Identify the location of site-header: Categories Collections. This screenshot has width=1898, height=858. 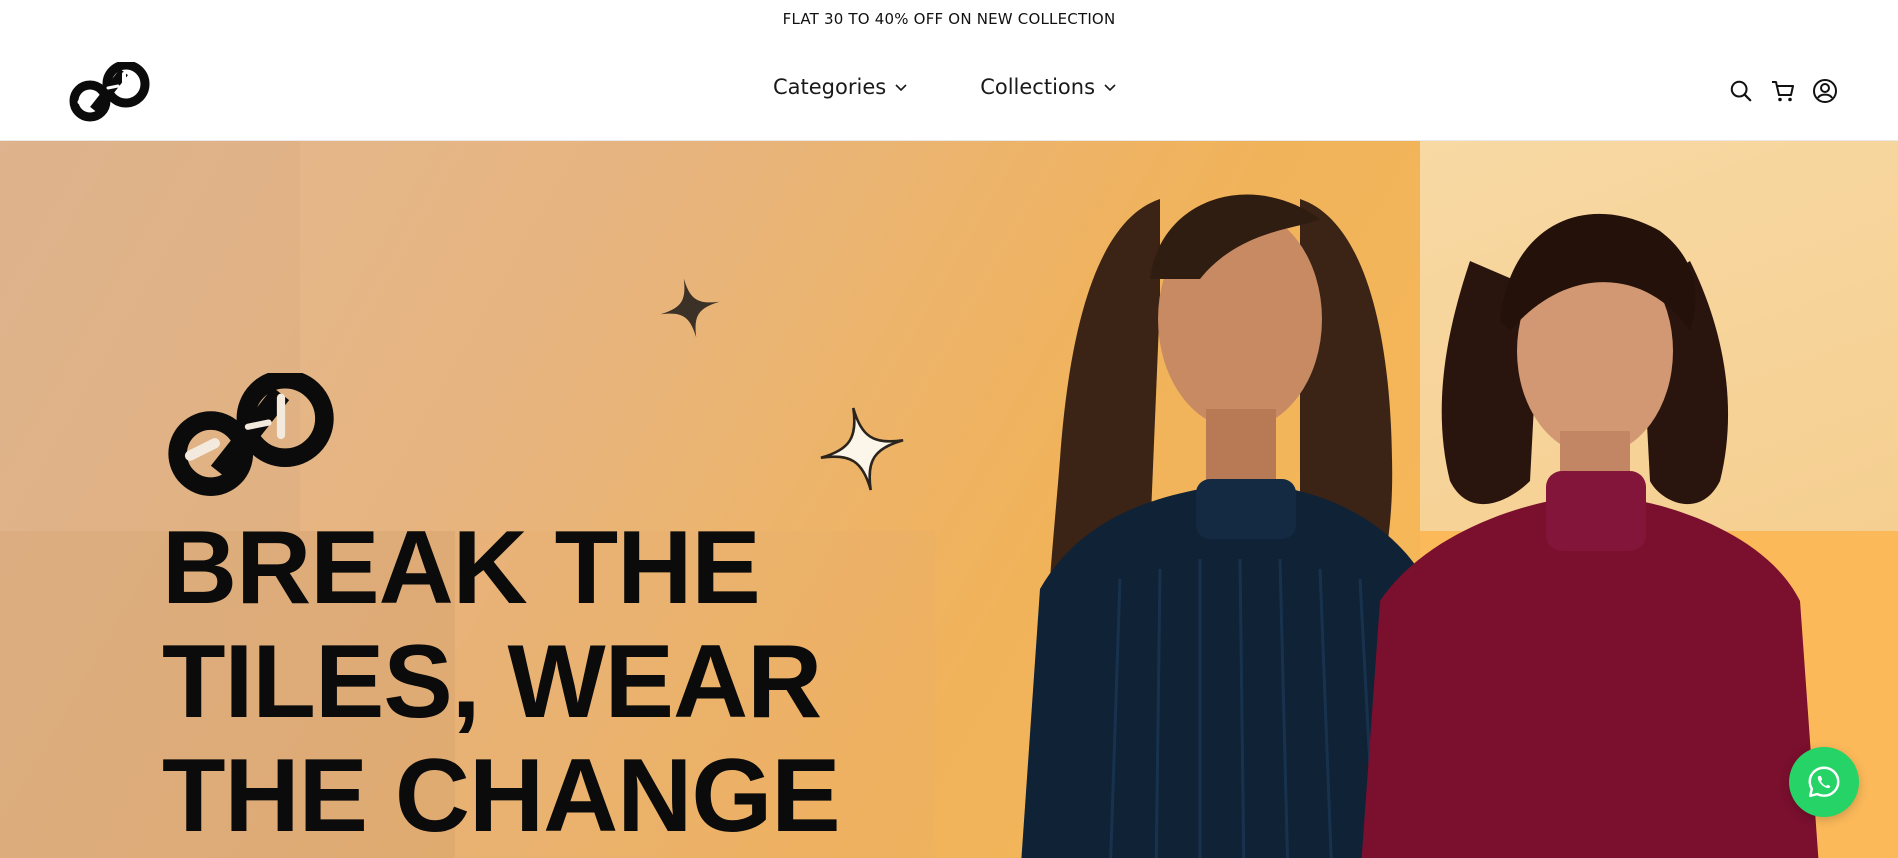
(949, 89).